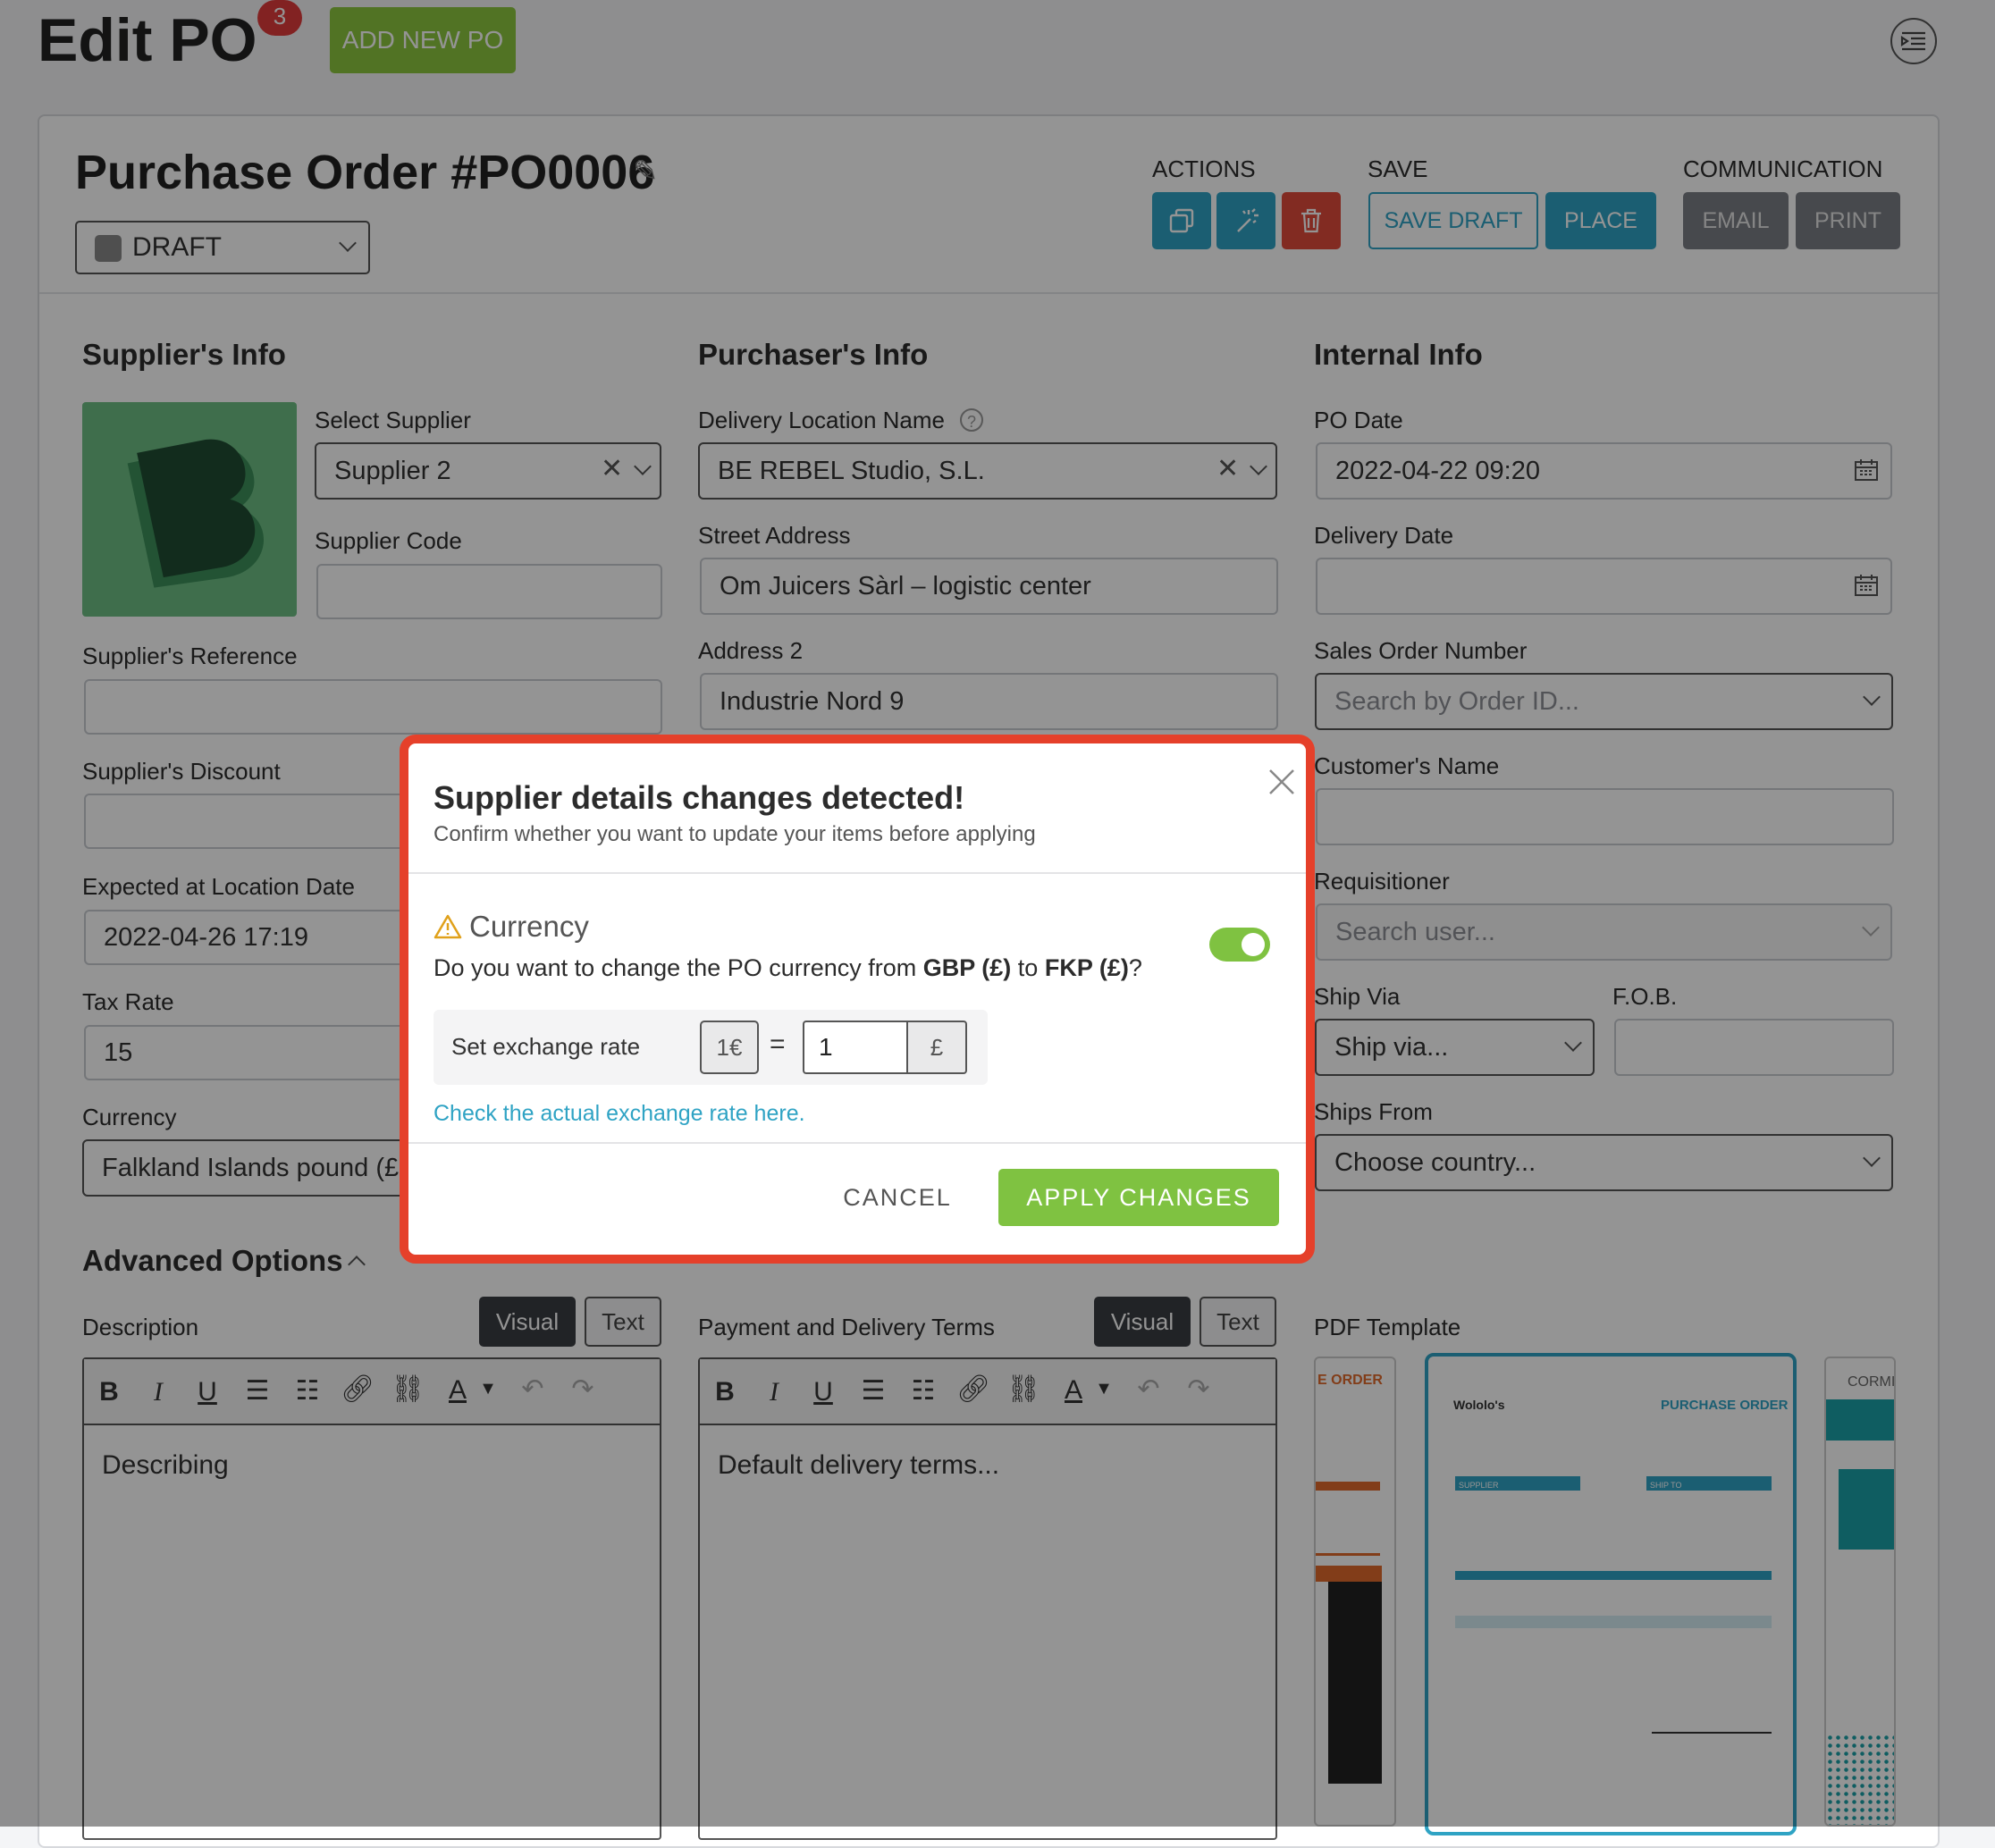 The height and width of the screenshot is (1848, 1995). I want to click on exchange-rate-input: 1, so click(855, 1047).